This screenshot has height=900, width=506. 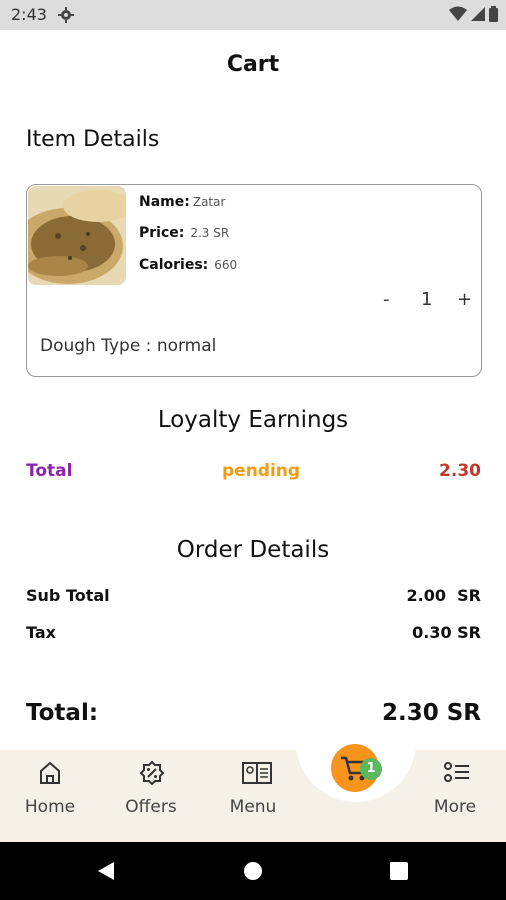 I want to click on wifi-icon, so click(x=458, y=13).